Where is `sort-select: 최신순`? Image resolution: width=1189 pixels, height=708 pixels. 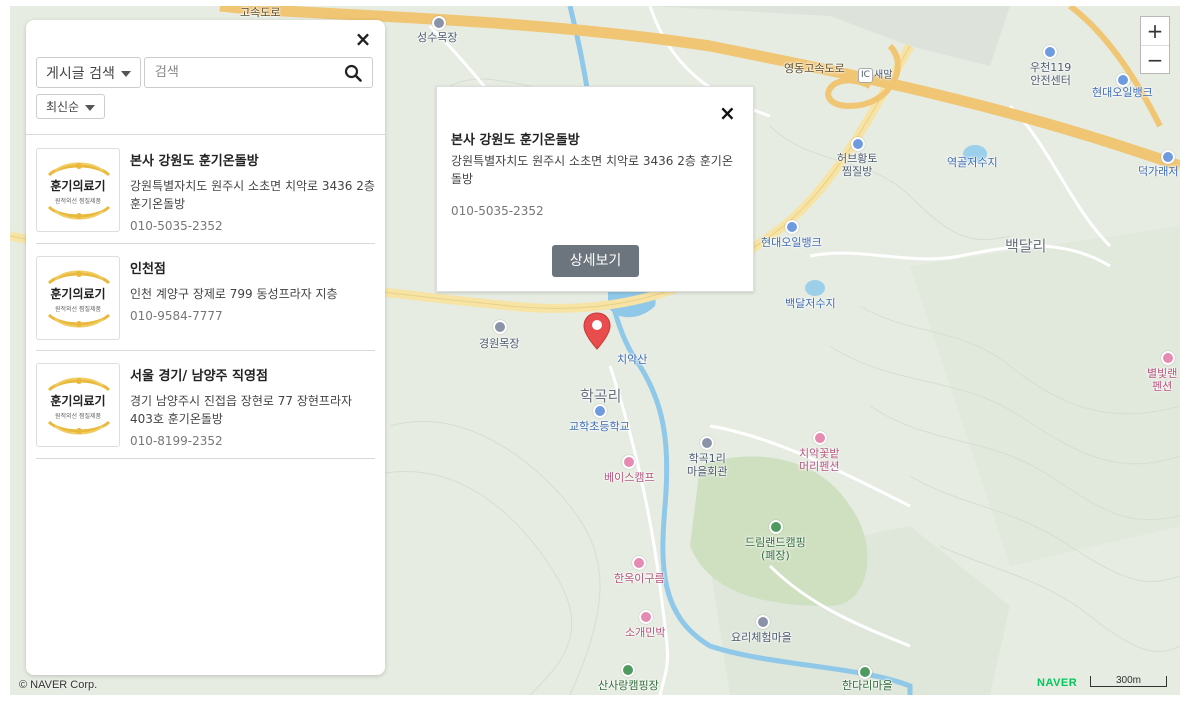 sort-select: 최신순 is located at coordinates (71, 106).